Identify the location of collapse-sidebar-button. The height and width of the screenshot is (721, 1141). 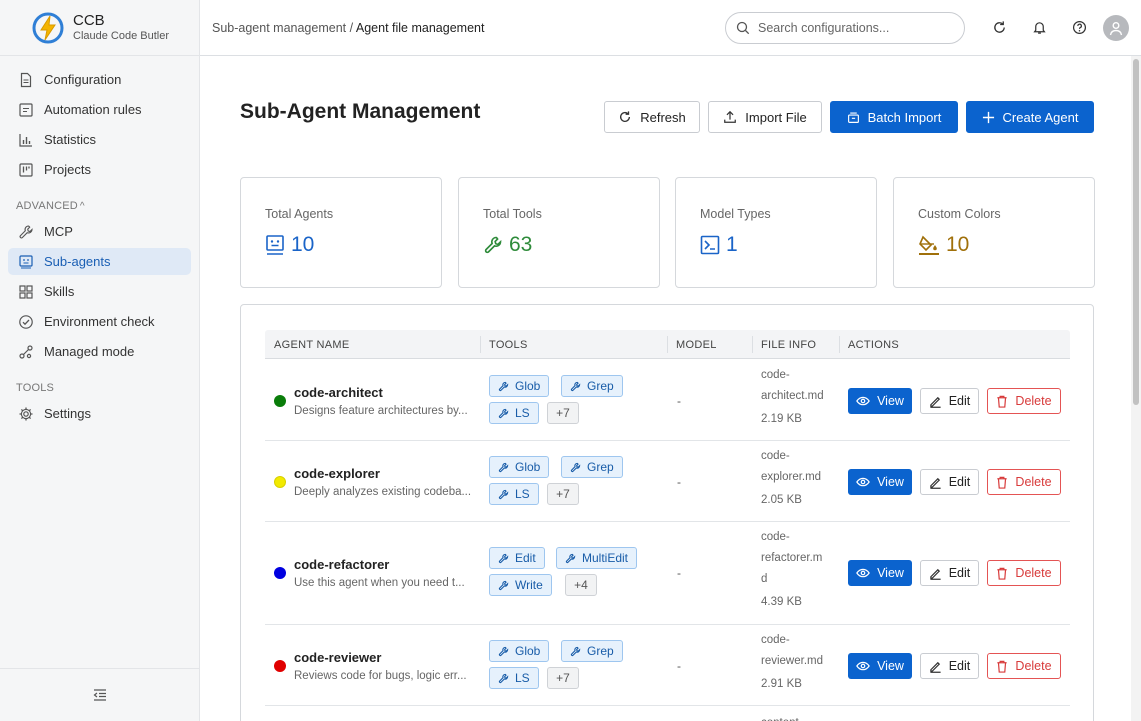
(99, 694).